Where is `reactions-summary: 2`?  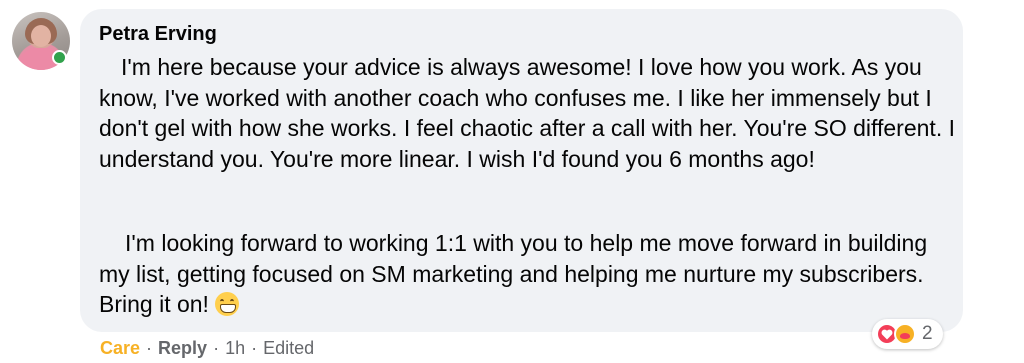
reactions-summary: 2 is located at coordinates (907, 334).